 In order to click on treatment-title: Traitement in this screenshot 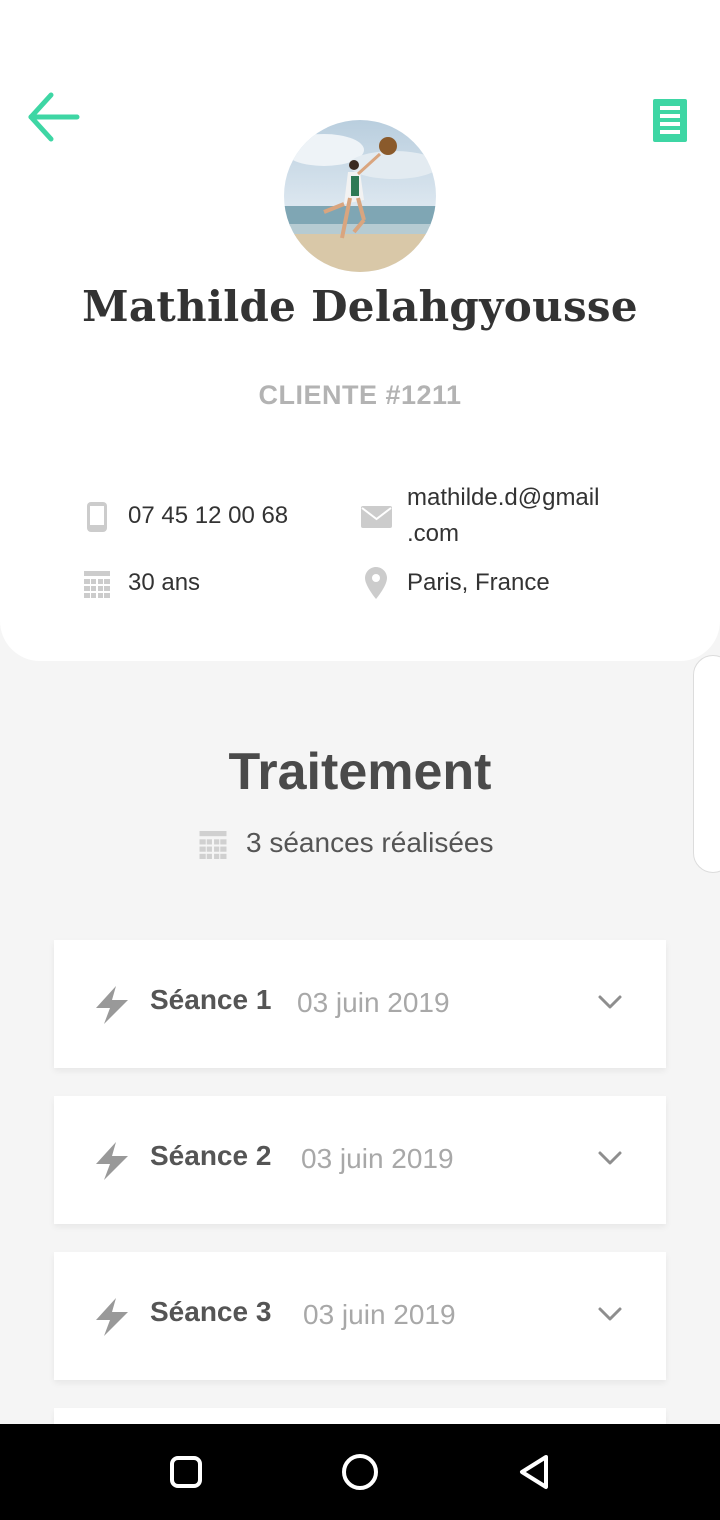, I will do `click(360, 772)`.